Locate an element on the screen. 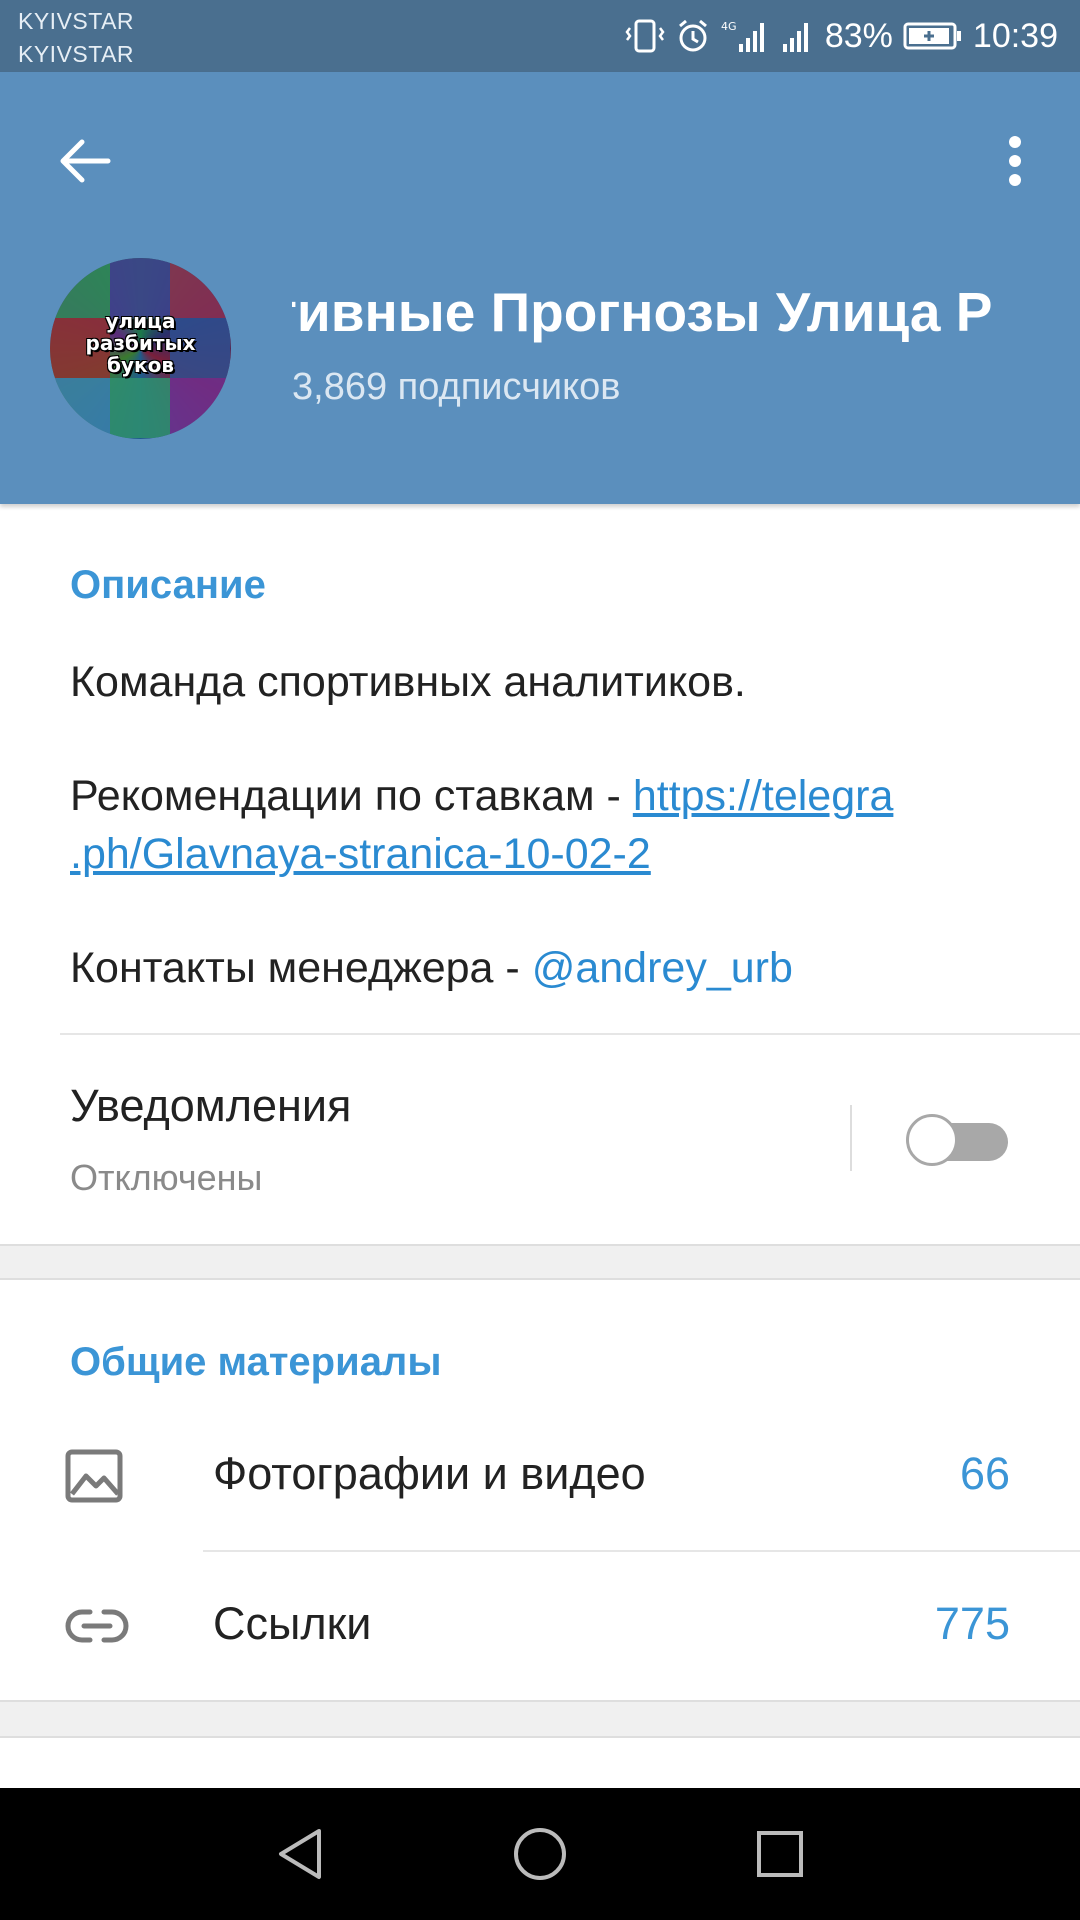 This screenshot has height=1920, width=1080. description-link-continued: .ph/Glavnaya-stranica-10-02-2 is located at coordinates (550, 854).